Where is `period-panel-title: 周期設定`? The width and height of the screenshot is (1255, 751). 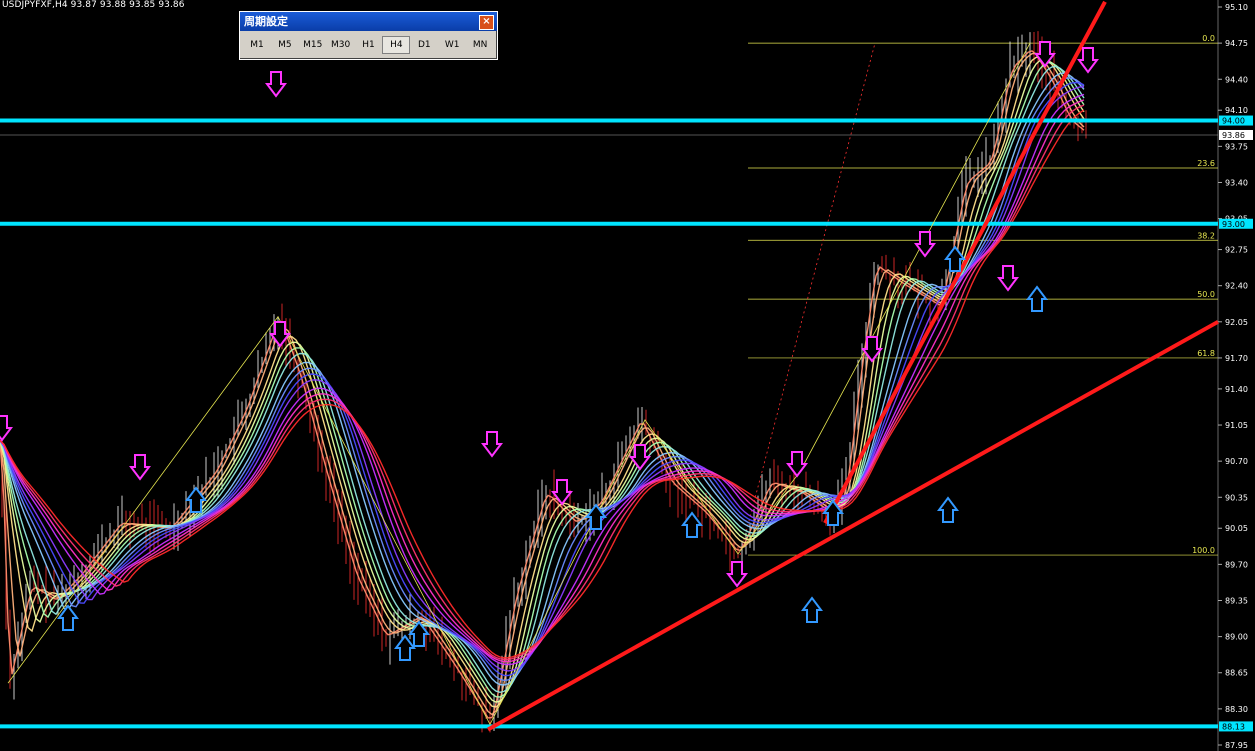 period-panel-title: 周期設定 is located at coordinates (266, 21).